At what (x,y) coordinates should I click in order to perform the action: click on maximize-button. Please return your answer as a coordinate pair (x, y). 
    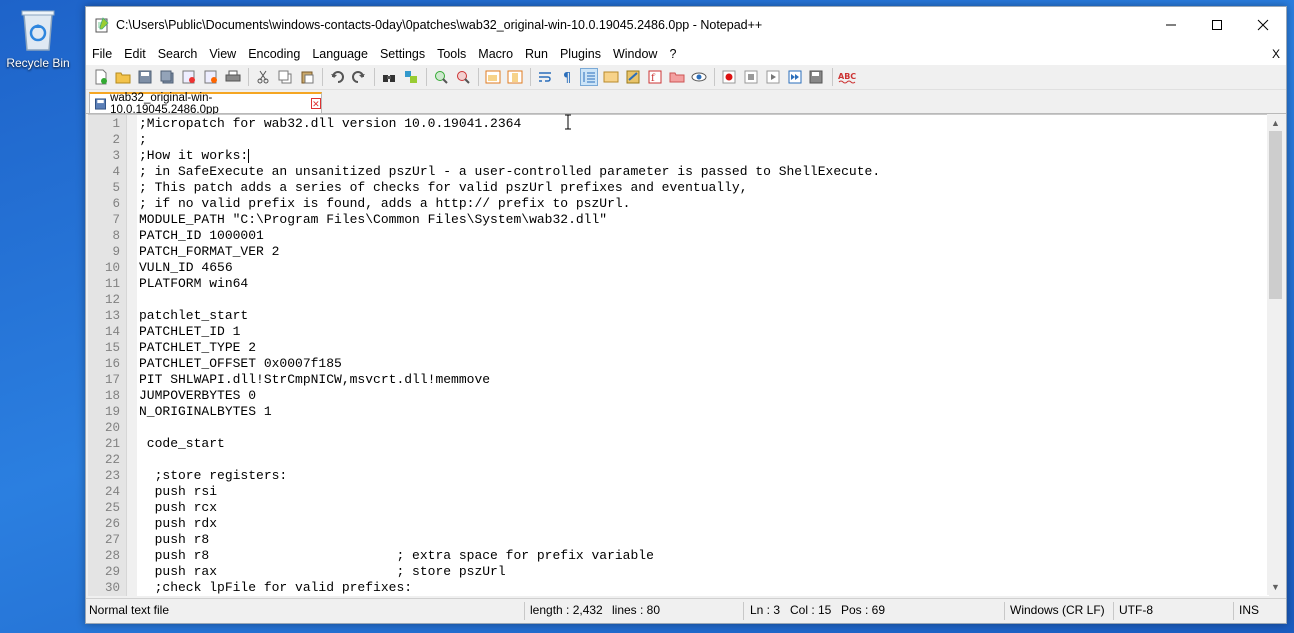
    Looking at the image, I should click on (1217, 25).